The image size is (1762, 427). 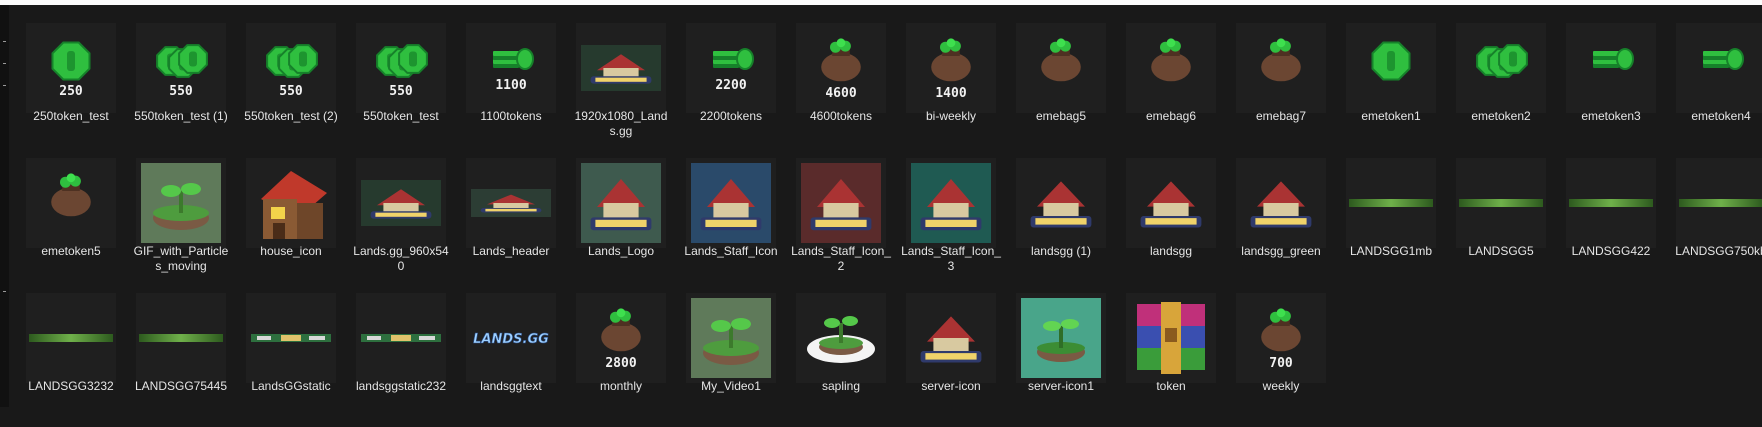 I want to click on lands-header-icon, so click(x=511, y=203).